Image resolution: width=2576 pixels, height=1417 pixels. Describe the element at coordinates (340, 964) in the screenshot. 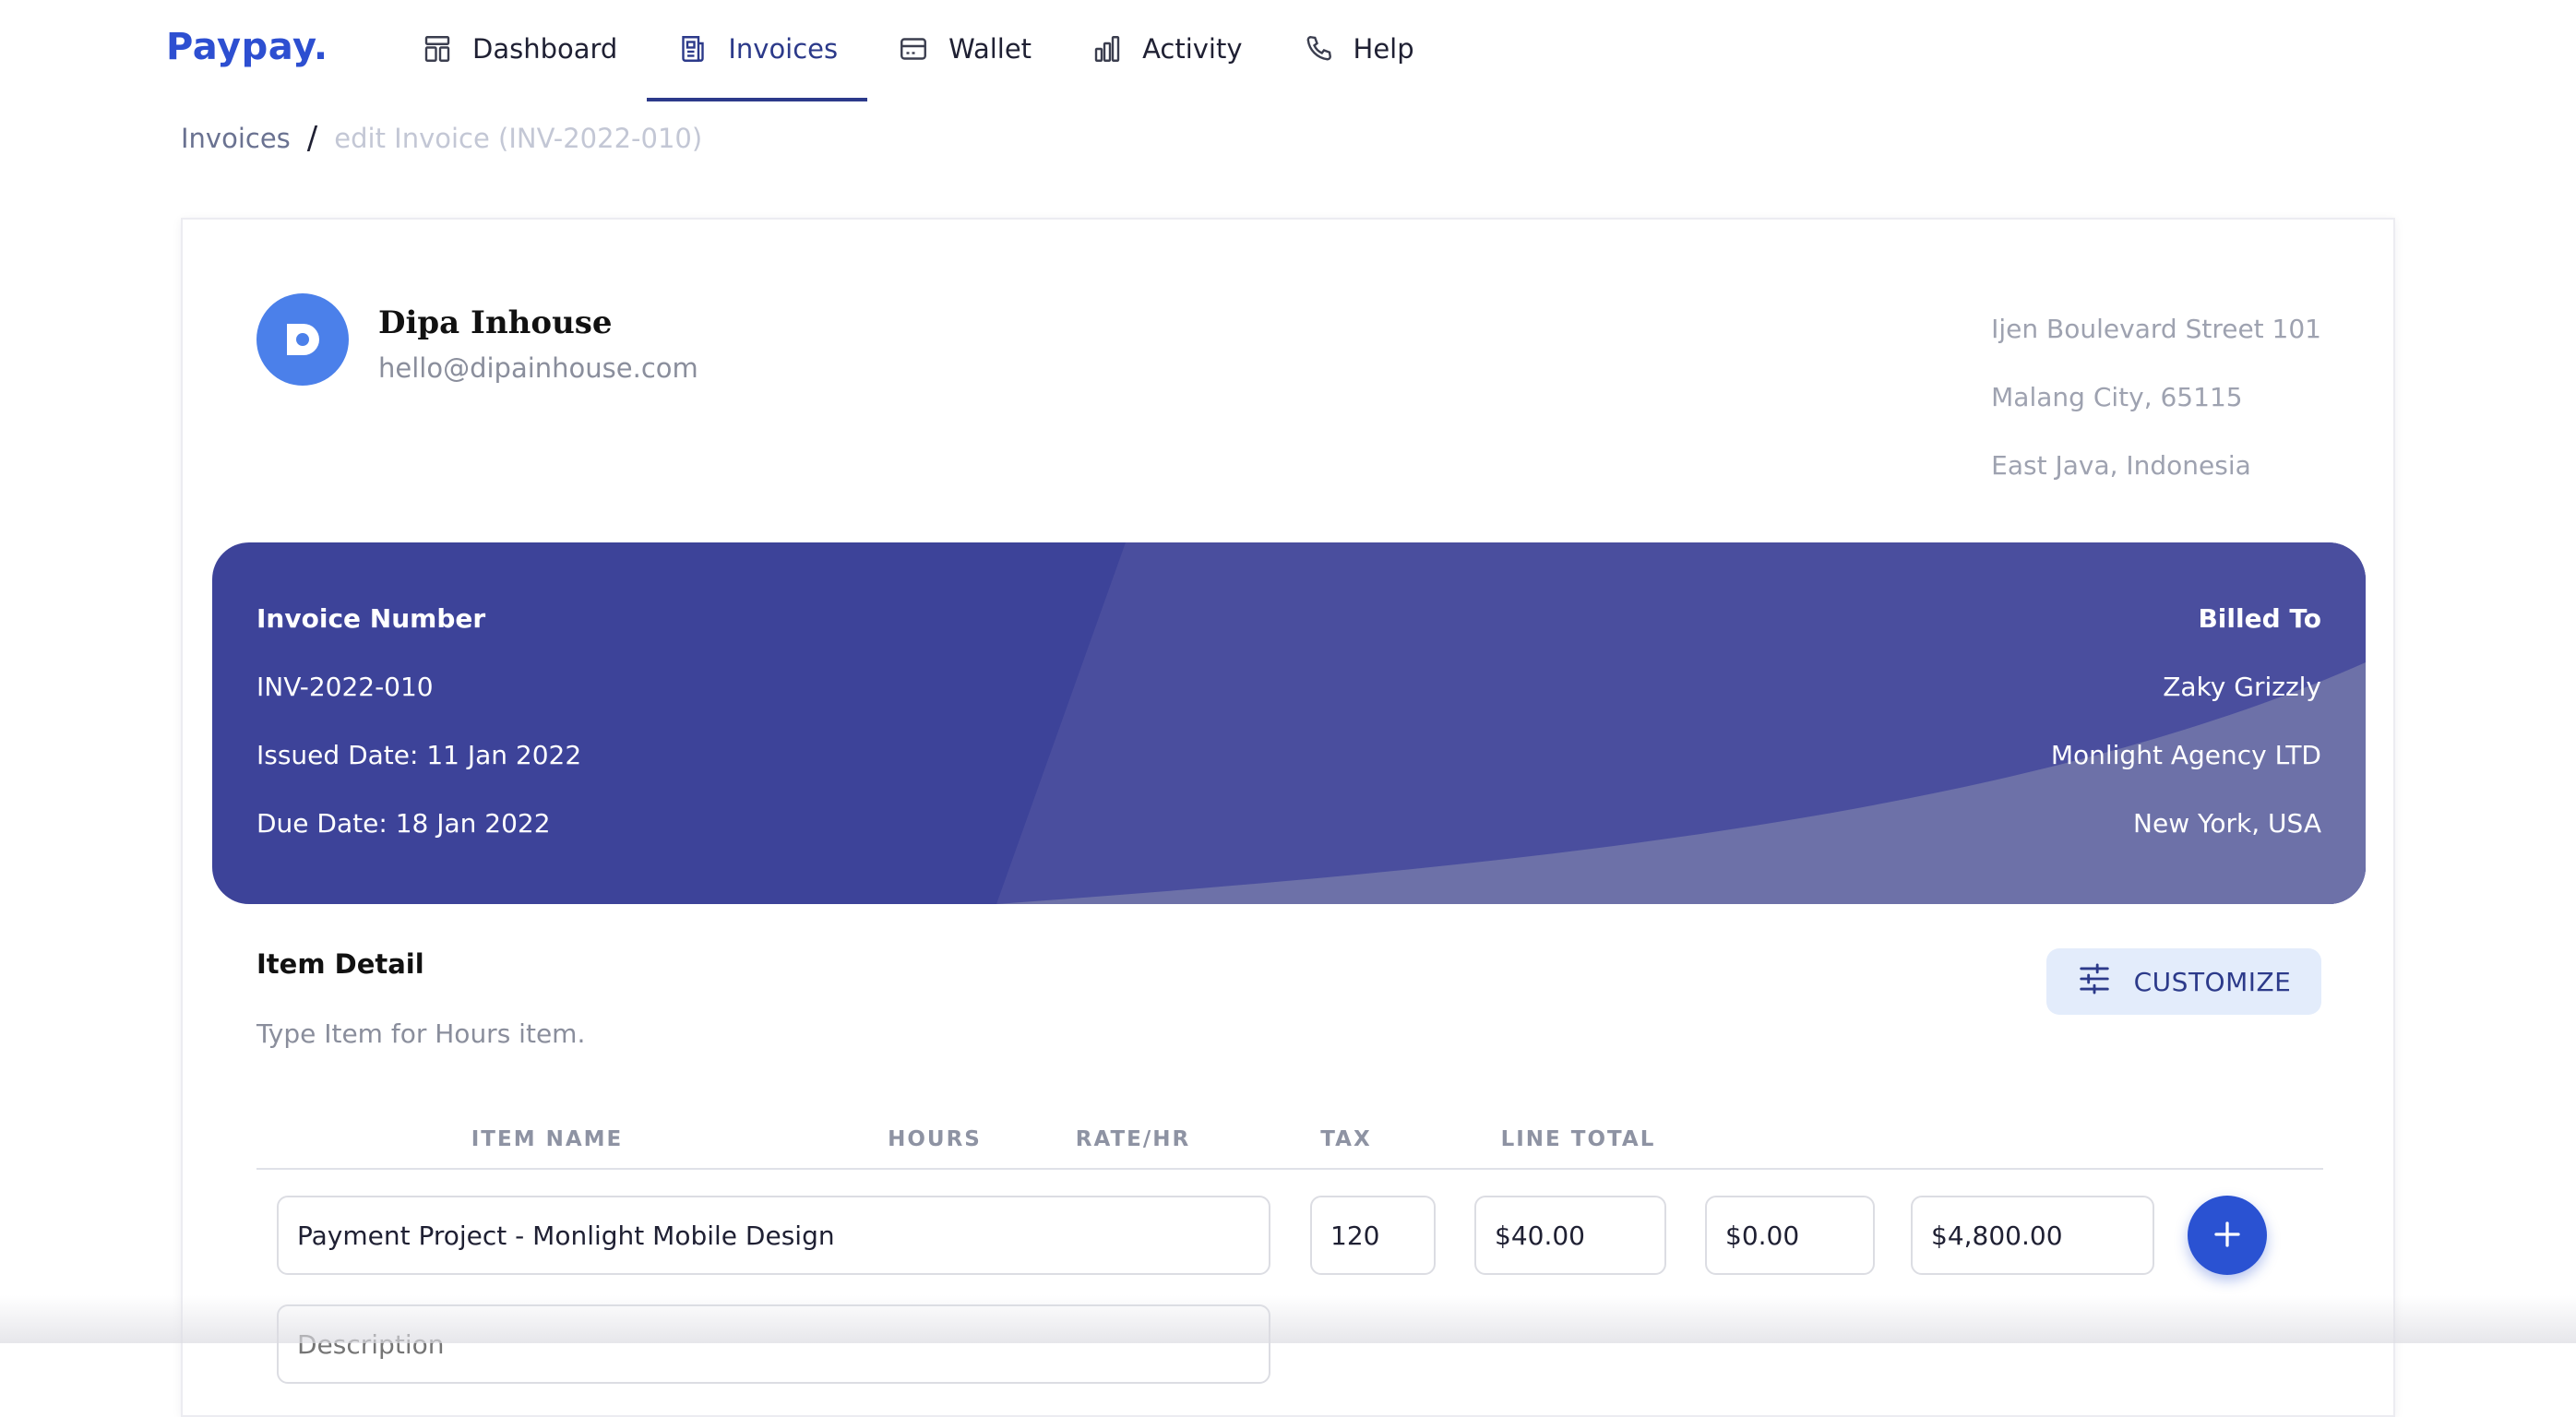

I see `item-detail-title: Item Detail` at that location.